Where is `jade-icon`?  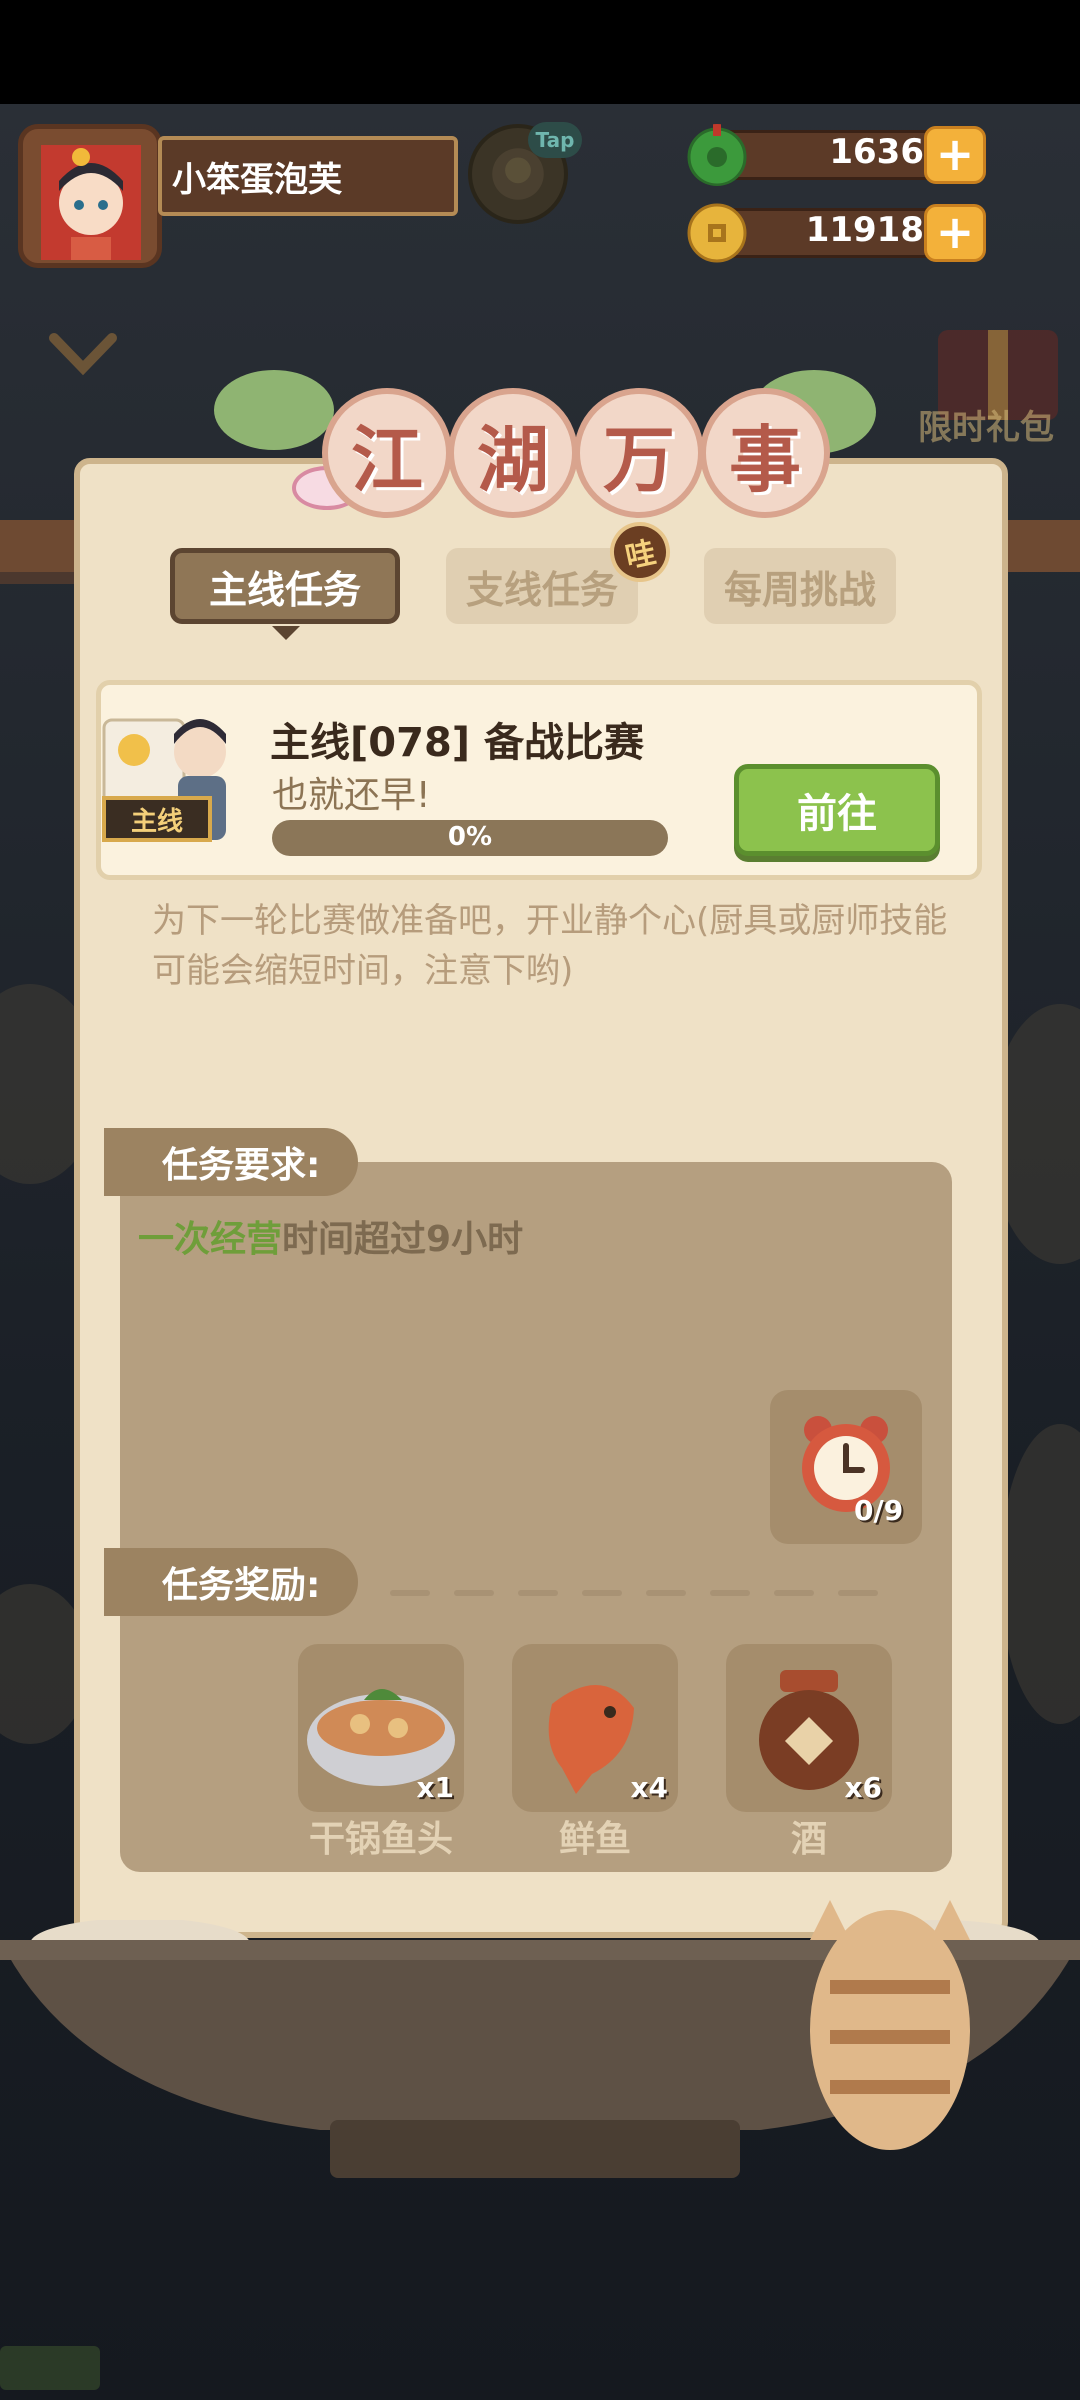 jade-icon is located at coordinates (717, 155).